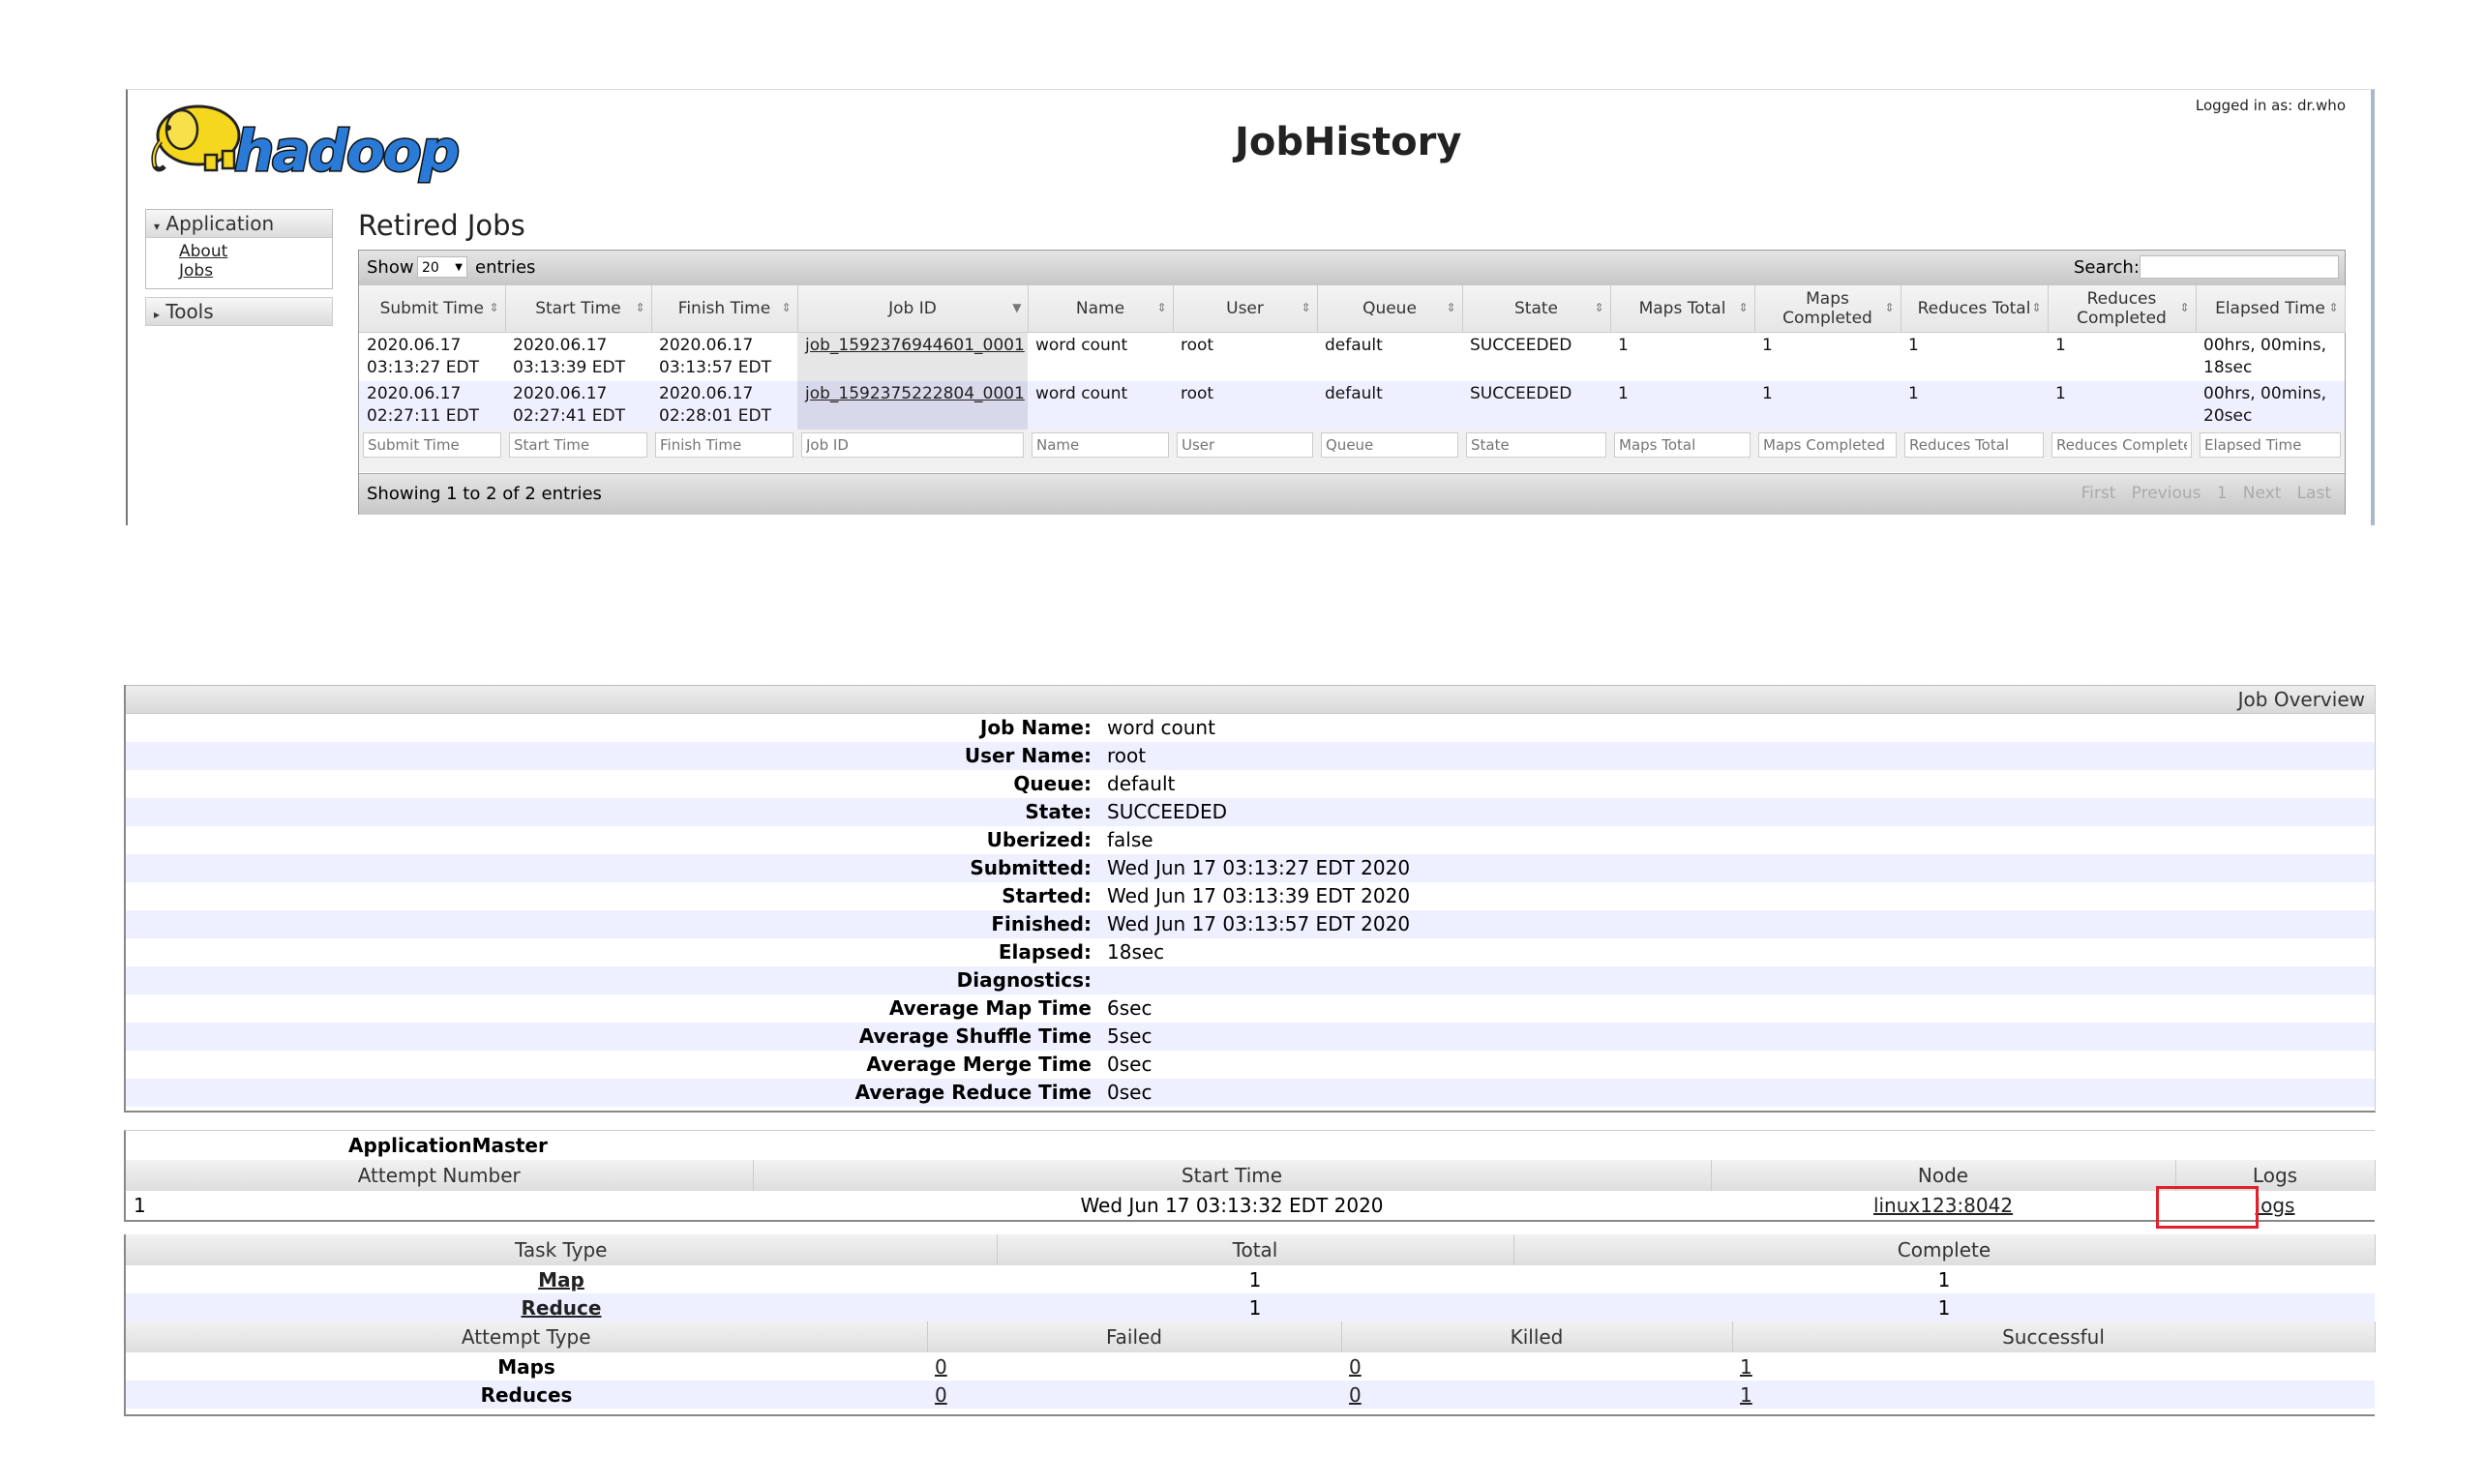  Describe the element at coordinates (2122, 309) in the screenshot. I see `column-header-reduces-completed: Reduces Completed ⇕` at that location.